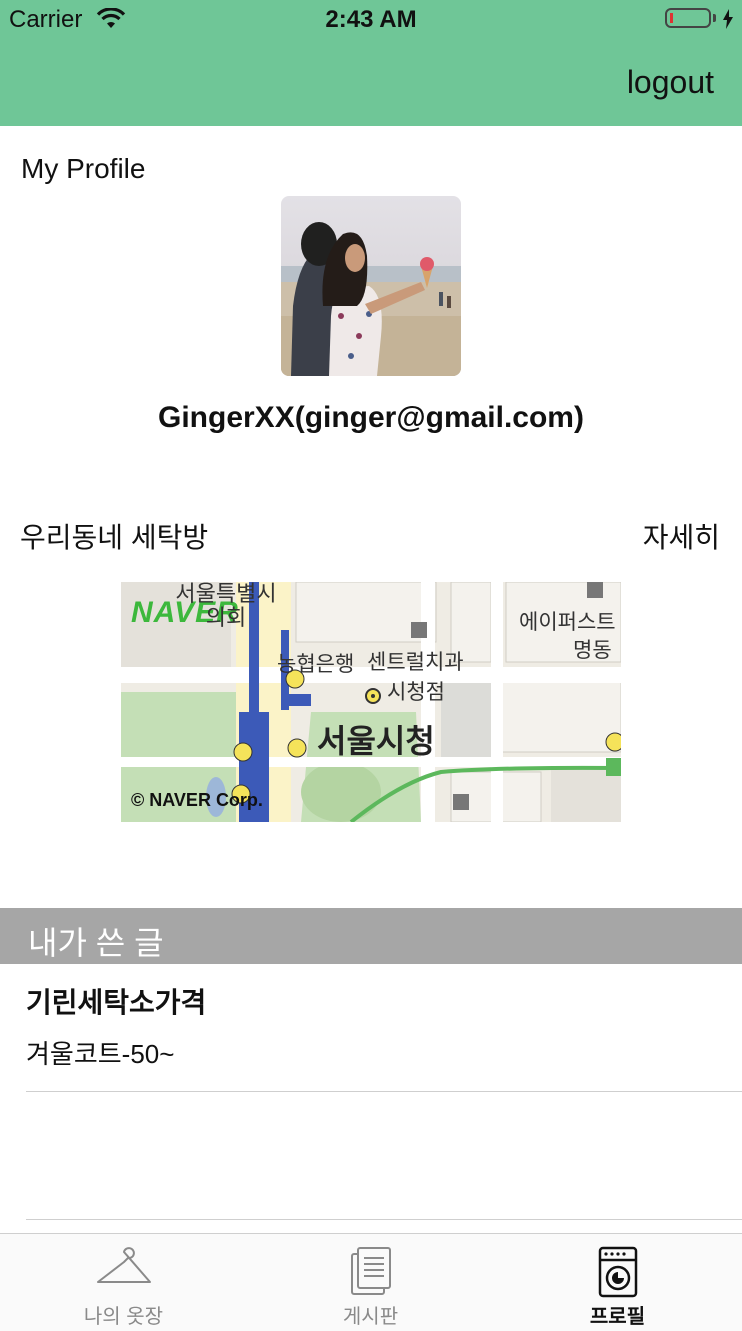 The height and width of the screenshot is (1331, 742). What do you see at coordinates (415, 662) in the screenshot?
I see `map-label-dental: 센트럴치과` at bounding box center [415, 662].